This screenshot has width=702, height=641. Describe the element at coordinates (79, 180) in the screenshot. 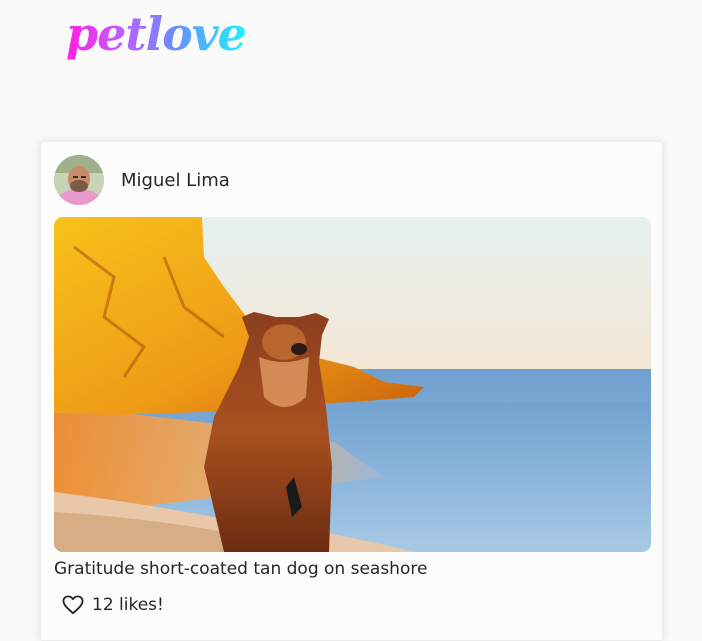

I see `author-avatar` at that location.